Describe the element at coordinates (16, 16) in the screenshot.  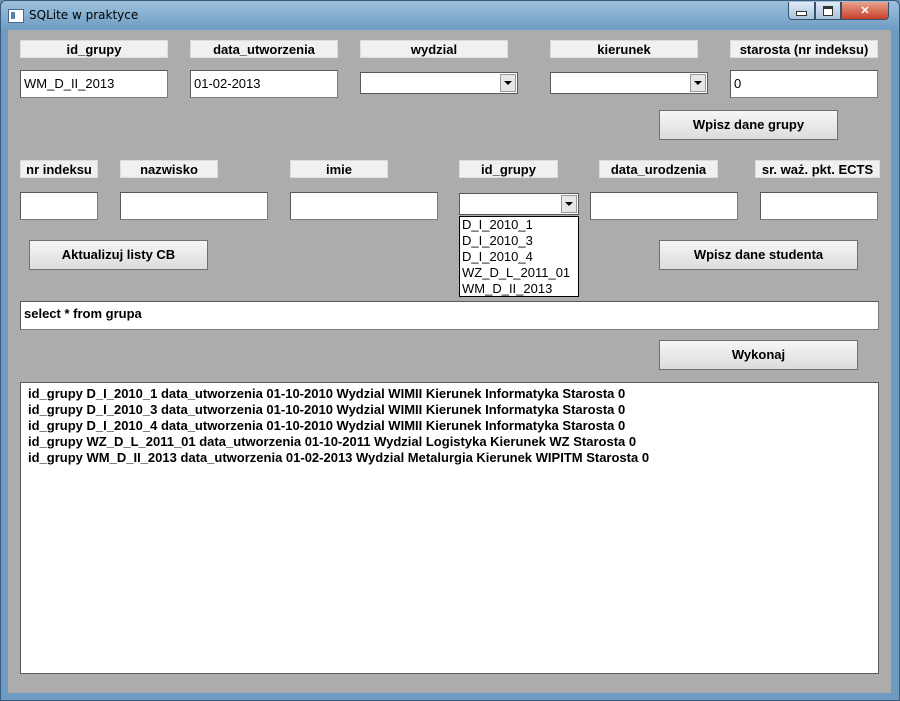
I see `app-icon` at that location.